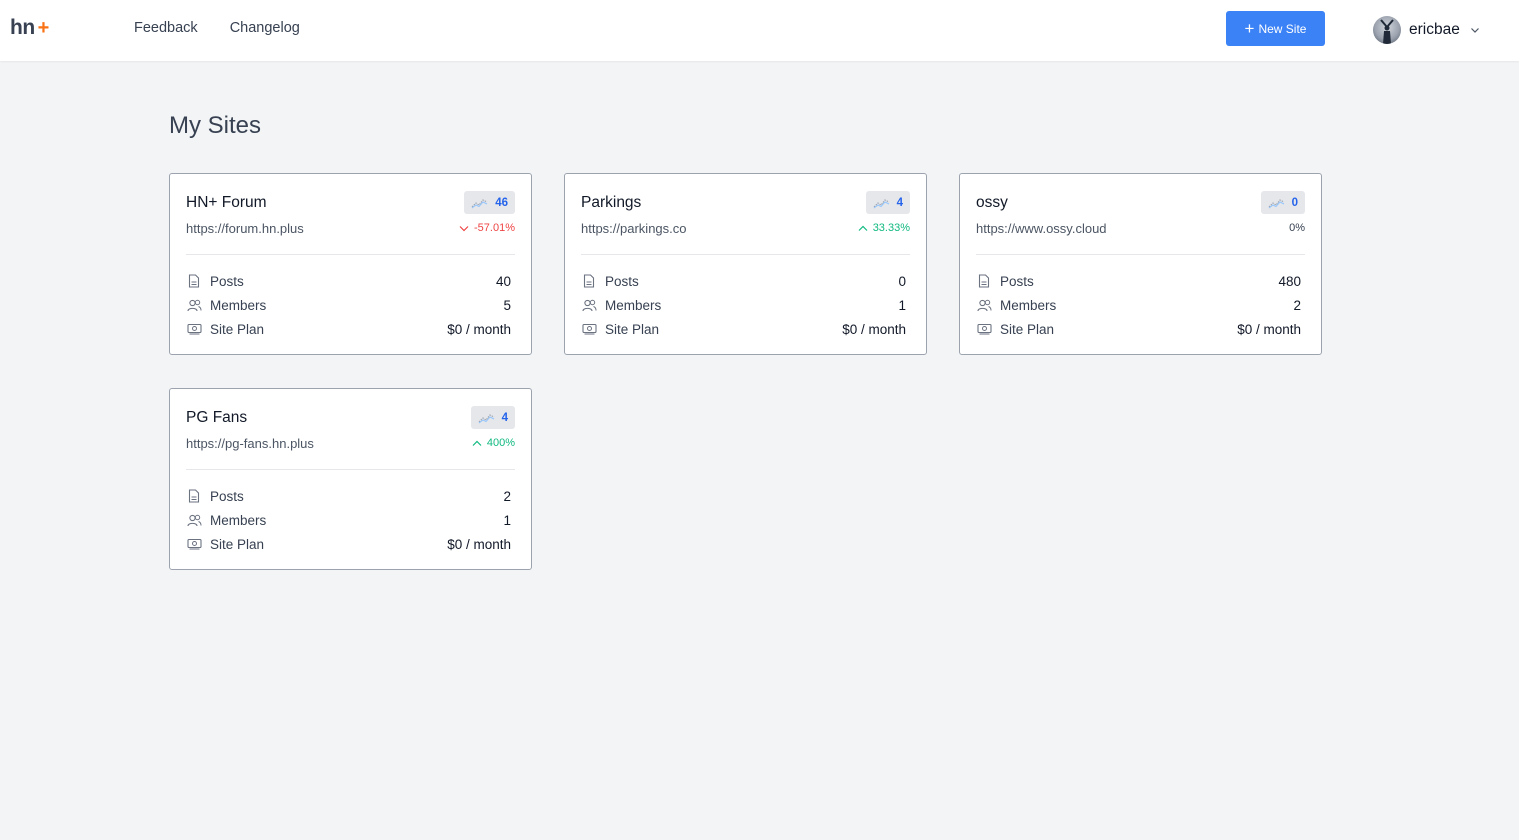  I want to click on stat-posts-value: 480, so click(1289, 281).